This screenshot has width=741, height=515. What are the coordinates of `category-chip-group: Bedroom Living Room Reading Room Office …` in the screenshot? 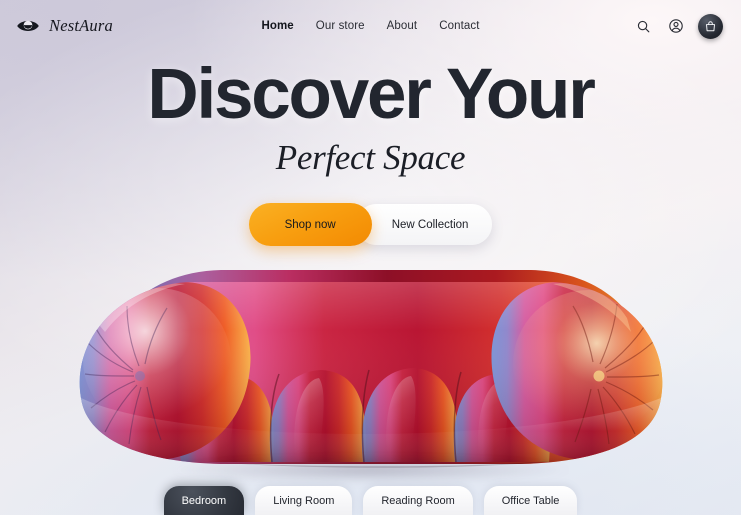 It's located at (370, 500).